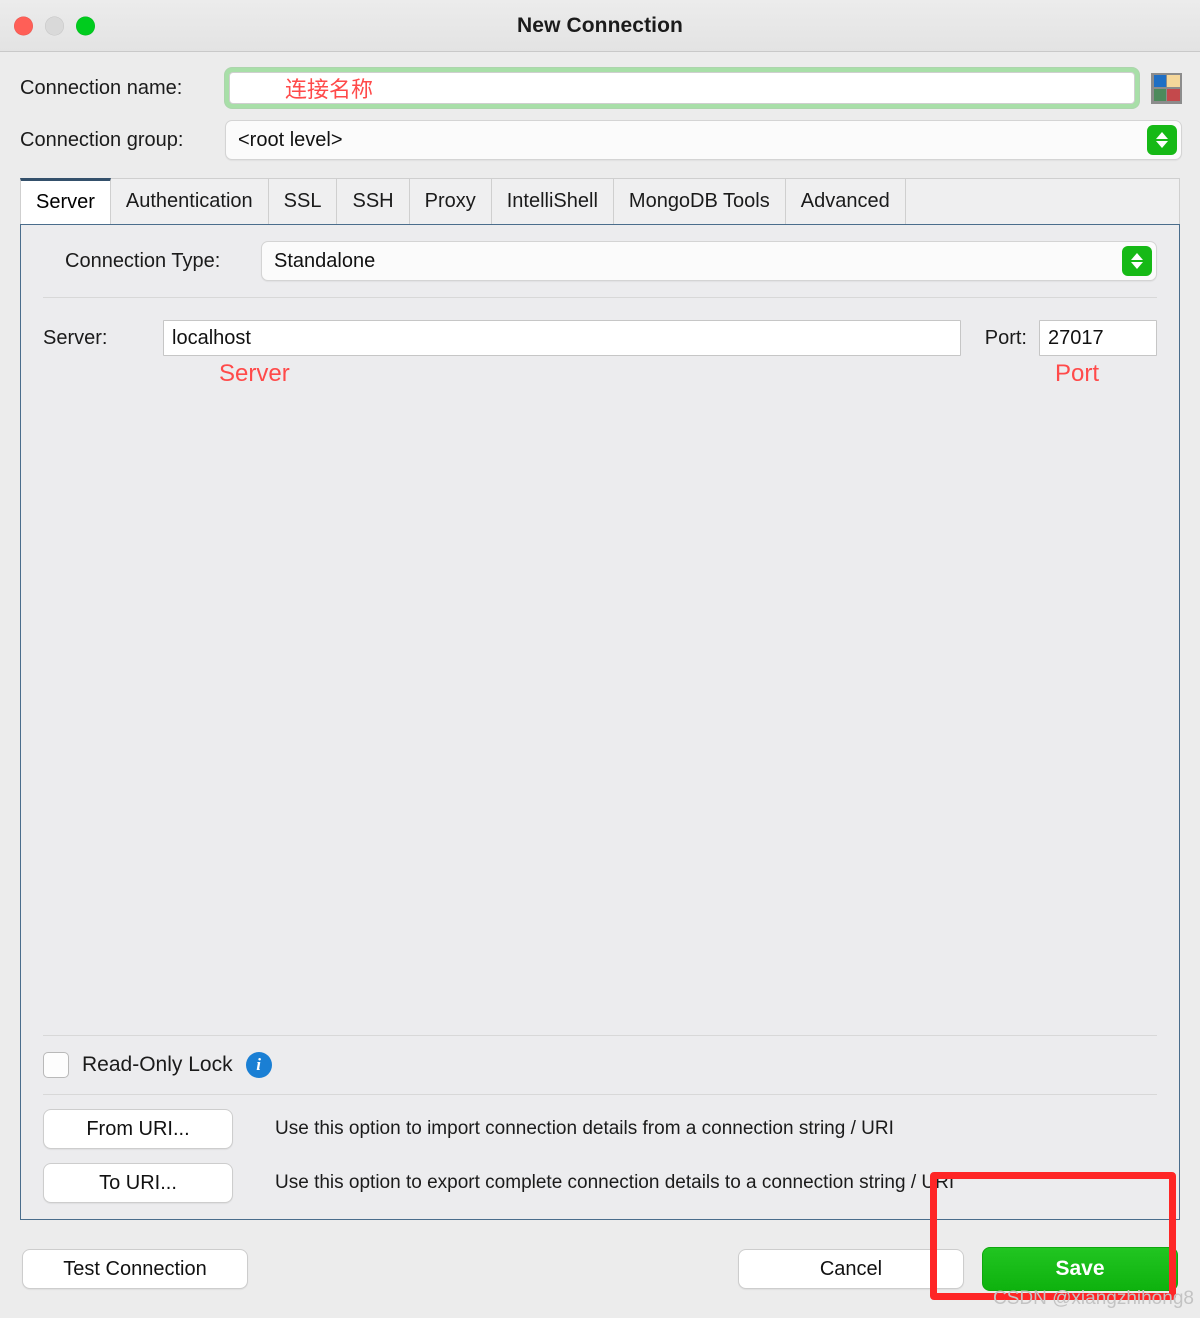  Describe the element at coordinates (1173, 94) in the screenshot. I see `swatch-color-red` at that location.